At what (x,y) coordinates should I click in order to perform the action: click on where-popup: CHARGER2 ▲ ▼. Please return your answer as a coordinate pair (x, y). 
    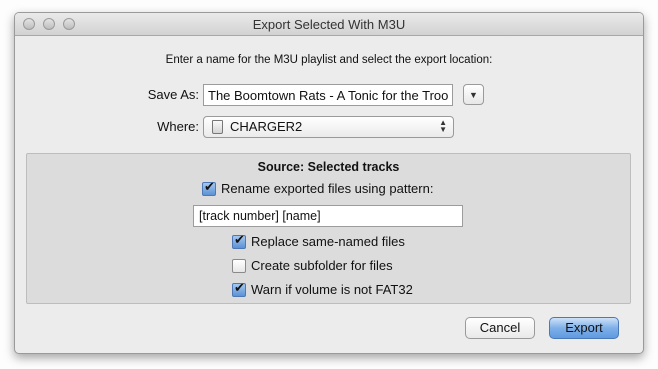
    Looking at the image, I should click on (328, 127).